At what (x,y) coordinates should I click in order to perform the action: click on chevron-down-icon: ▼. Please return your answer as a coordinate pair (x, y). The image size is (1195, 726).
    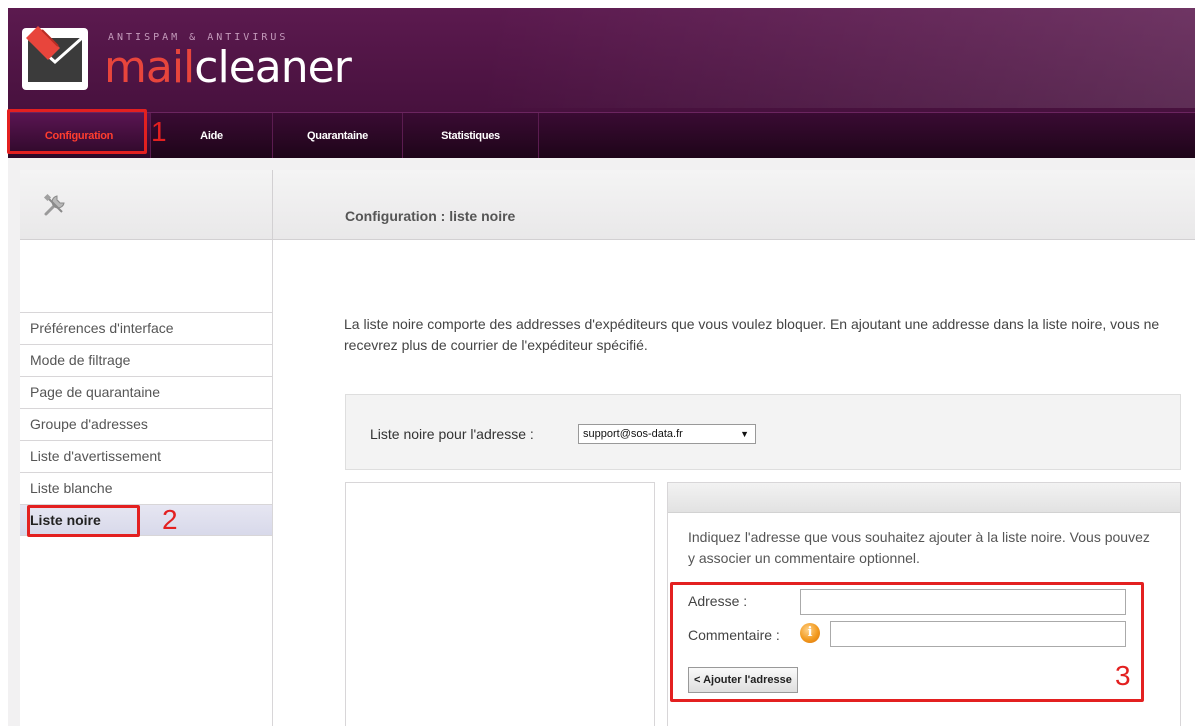
    Looking at the image, I should click on (744, 434).